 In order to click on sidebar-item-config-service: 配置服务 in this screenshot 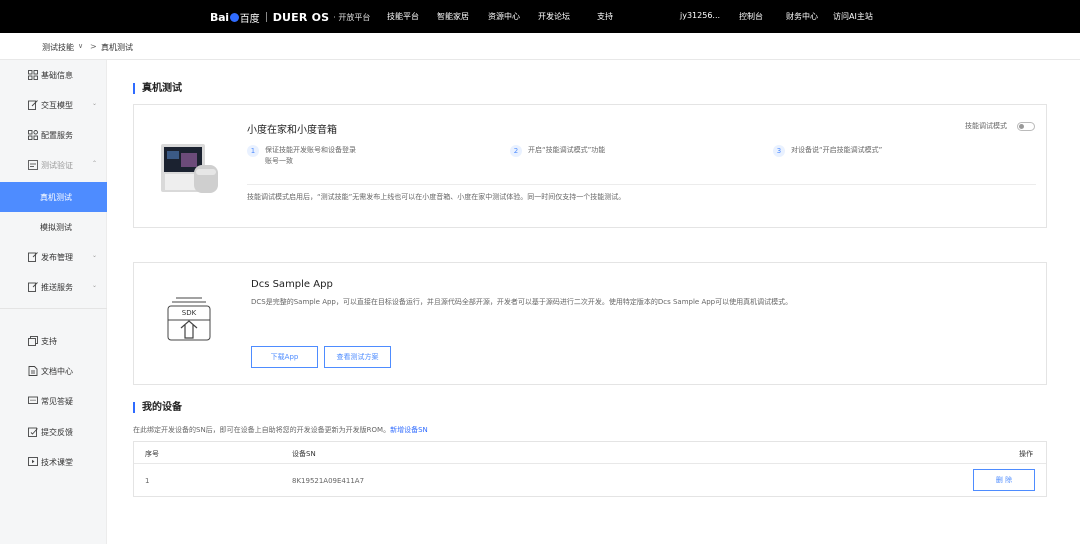, I will do `click(53, 135)`.